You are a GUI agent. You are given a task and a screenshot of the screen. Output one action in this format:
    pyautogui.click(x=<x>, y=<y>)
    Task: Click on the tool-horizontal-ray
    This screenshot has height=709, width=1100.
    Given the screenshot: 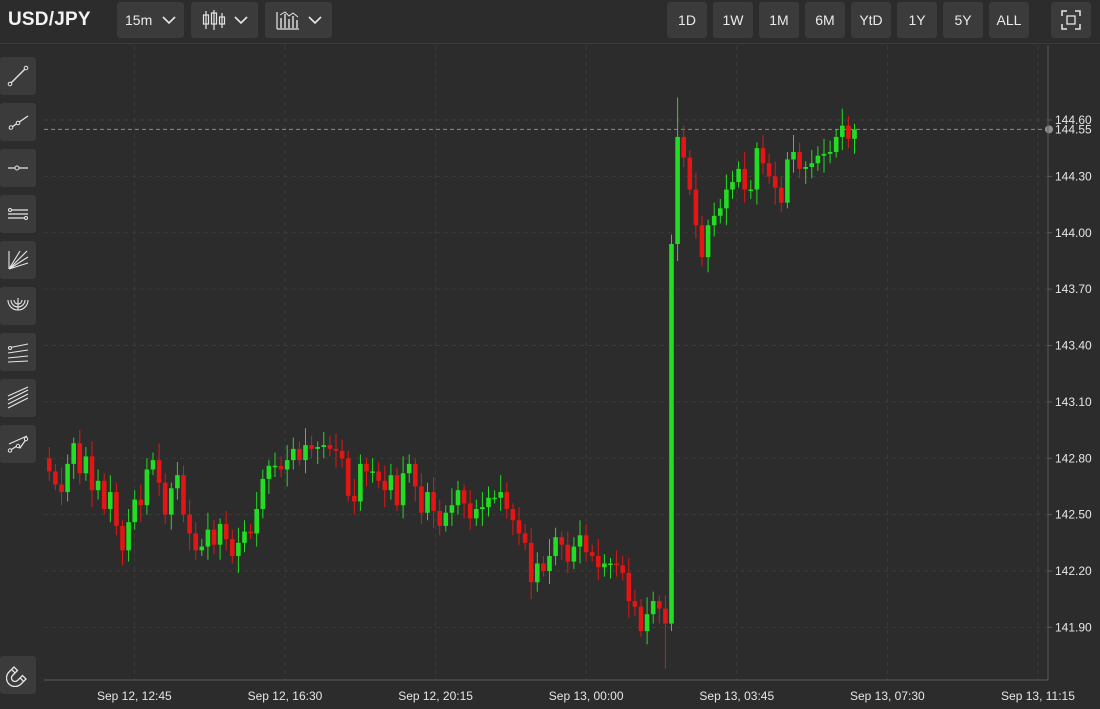 What is the action you would take?
    pyautogui.click(x=18, y=168)
    